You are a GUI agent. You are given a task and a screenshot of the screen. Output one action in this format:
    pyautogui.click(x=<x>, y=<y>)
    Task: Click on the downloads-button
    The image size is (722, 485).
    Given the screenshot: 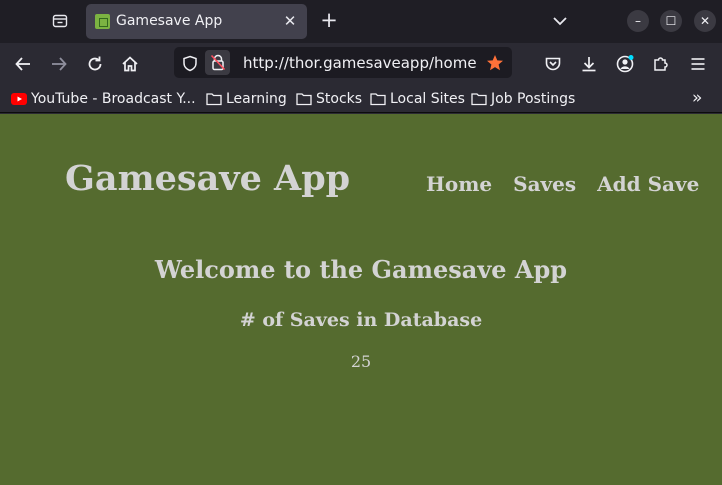 What is the action you would take?
    pyautogui.click(x=589, y=64)
    